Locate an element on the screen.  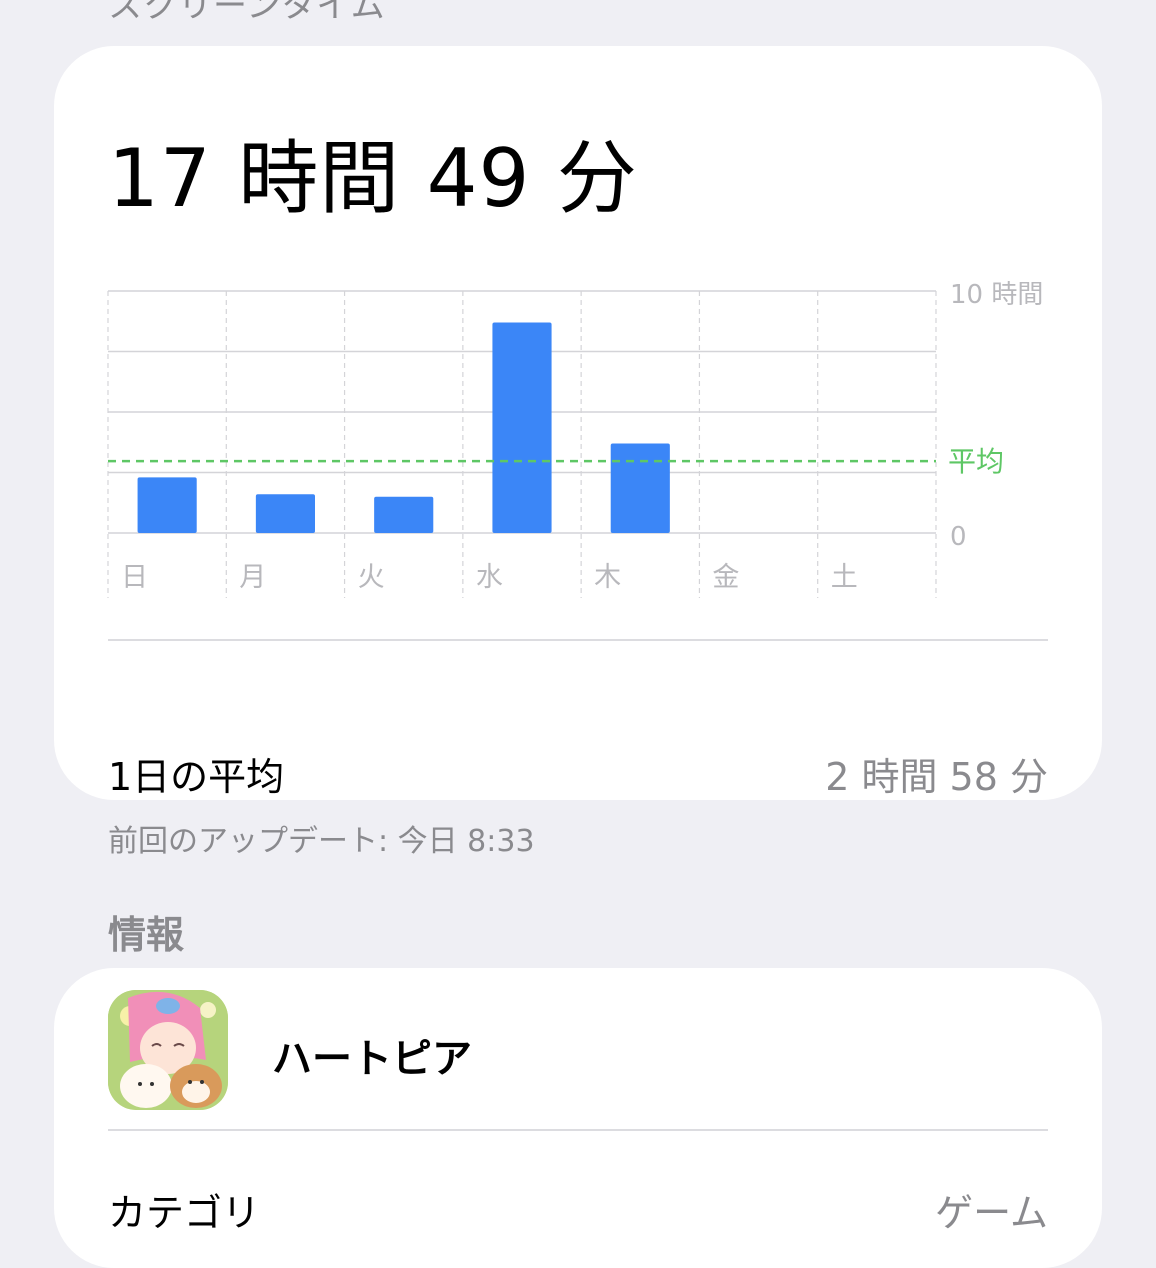
y-tick-label: 0 is located at coordinates (958, 537).